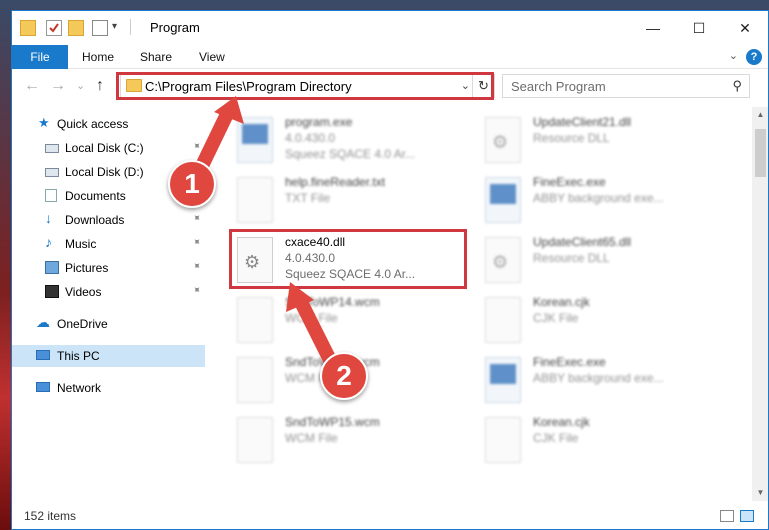 Image resolution: width=769 pixels, height=530 pixels. Describe the element at coordinates (43, 387) in the screenshot. I see `network-icon` at that location.